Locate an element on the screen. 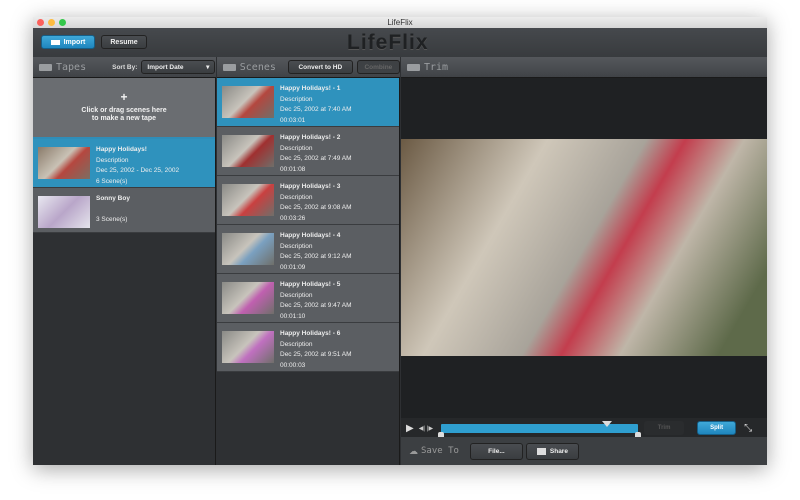 Image resolution: width=800 pixels, height=500 pixels. playback-controls: ▶ ◀| |▶ Trim Split ⤡ is located at coordinates (584, 428).